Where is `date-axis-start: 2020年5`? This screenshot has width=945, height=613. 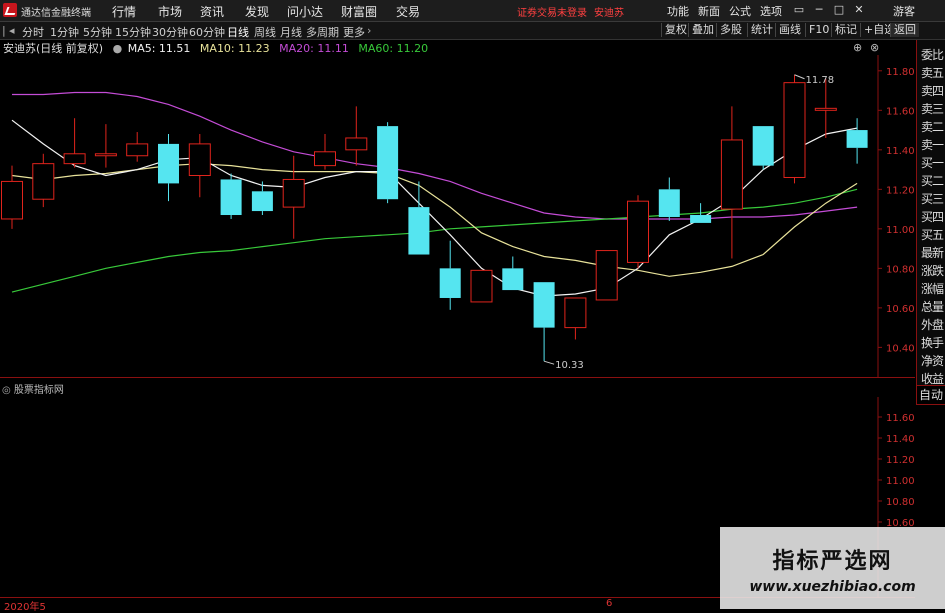 date-axis-start: 2020年5 is located at coordinates (25, 607).